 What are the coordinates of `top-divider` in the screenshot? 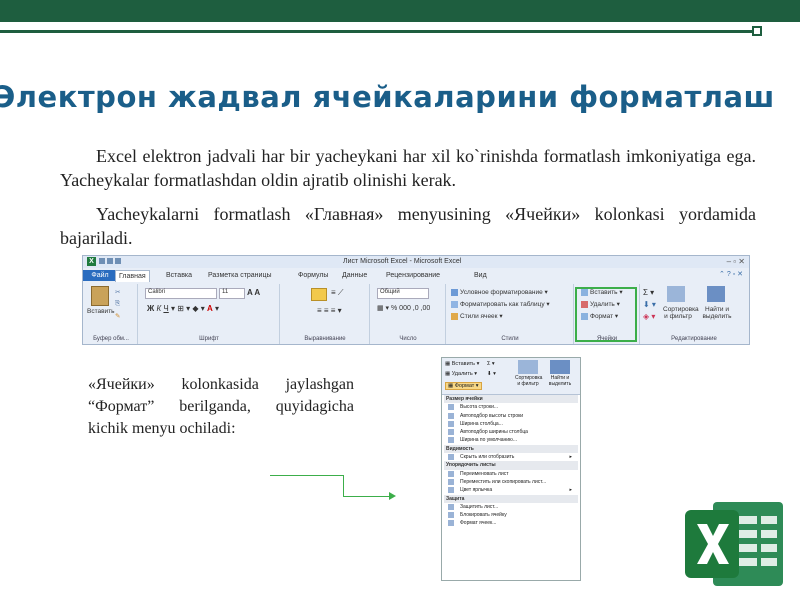 It's located at (376, 31).